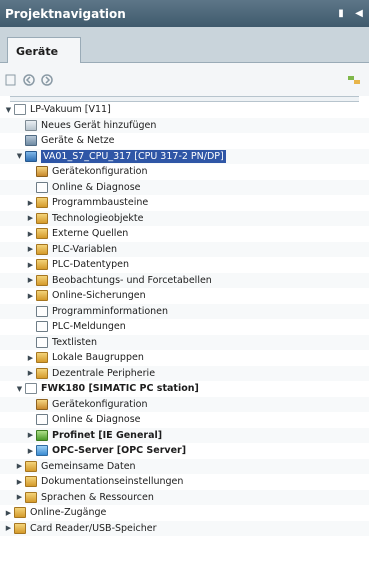 The width and height of the screenshot is (369, 570). I want to click on tree-item-beobachtungs: ▶ Beobachtungs- und Forcetabellen, so click(184, 280).